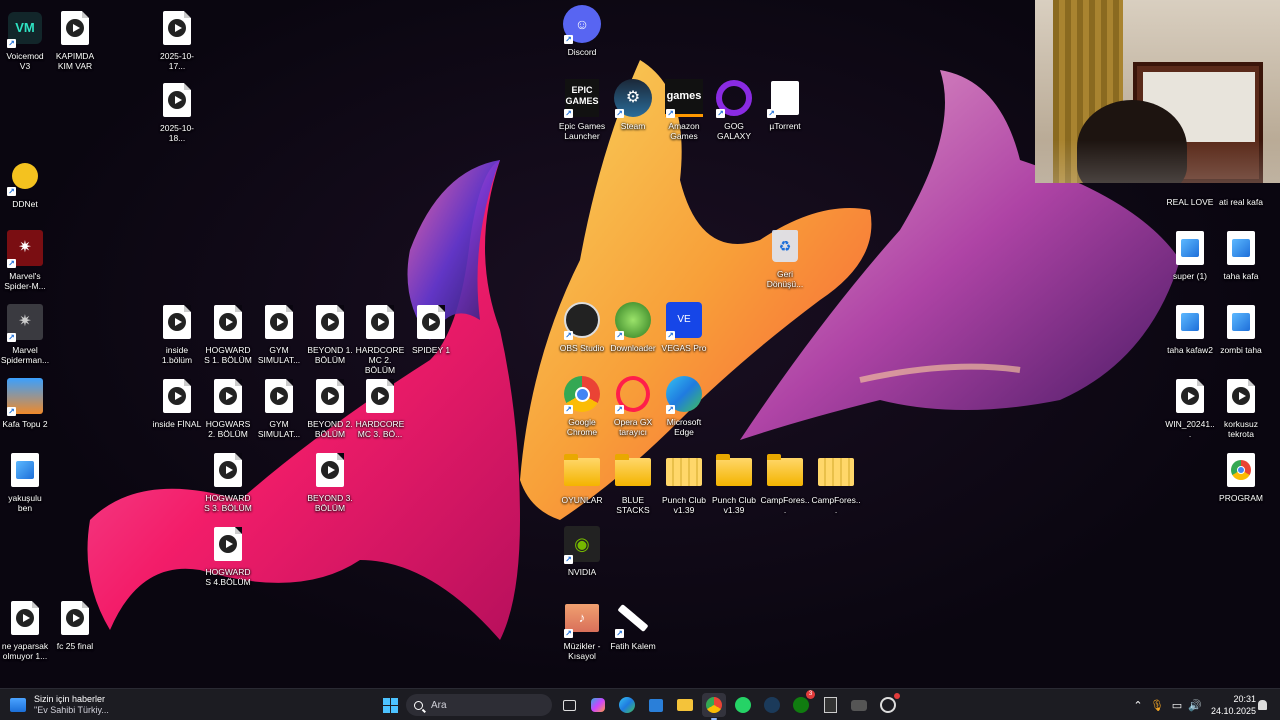  Describe the element at coordinates (1241, 476) in the screenshot. I see `program-shortcut: PROGRAM` at that location.